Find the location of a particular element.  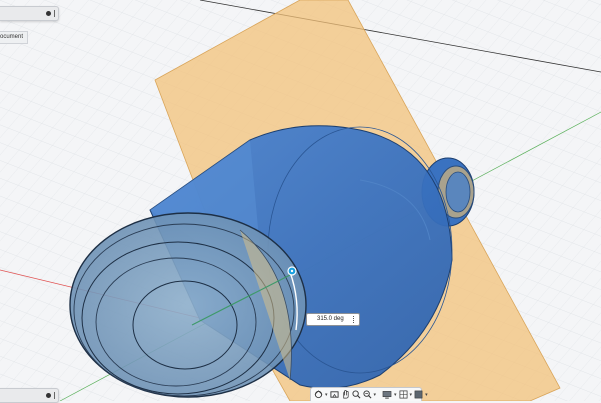

viewports-icon is located at coordinates (418, 395).